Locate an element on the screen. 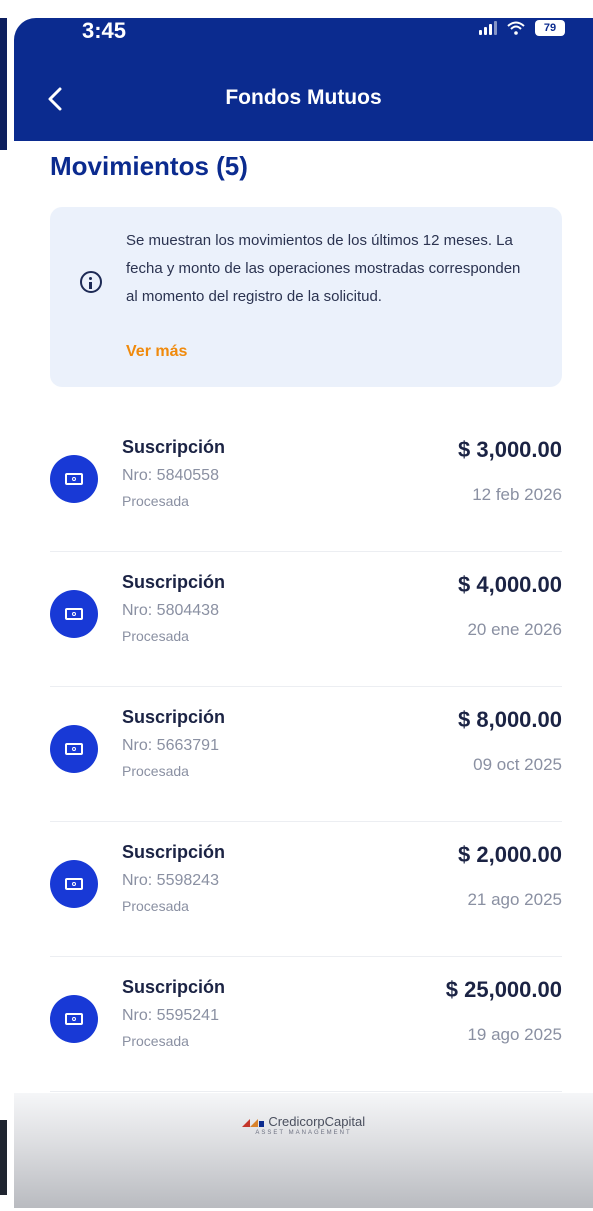 The image size is (593, 1211). background-app-edge is located at coordinates (4, 605).